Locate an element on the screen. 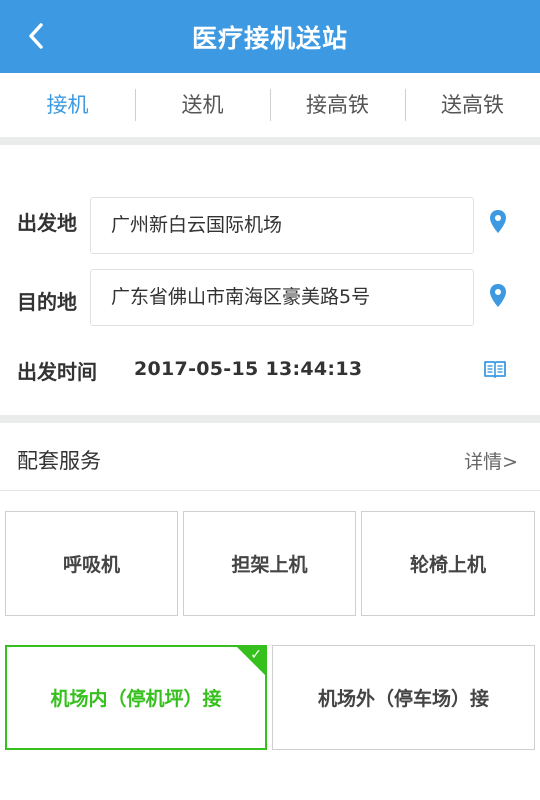 The width and height of the screenshot is (540, 800). pickup-outside-airport-option: 机场外（停车场）接 is located at coordinates (403, 697).